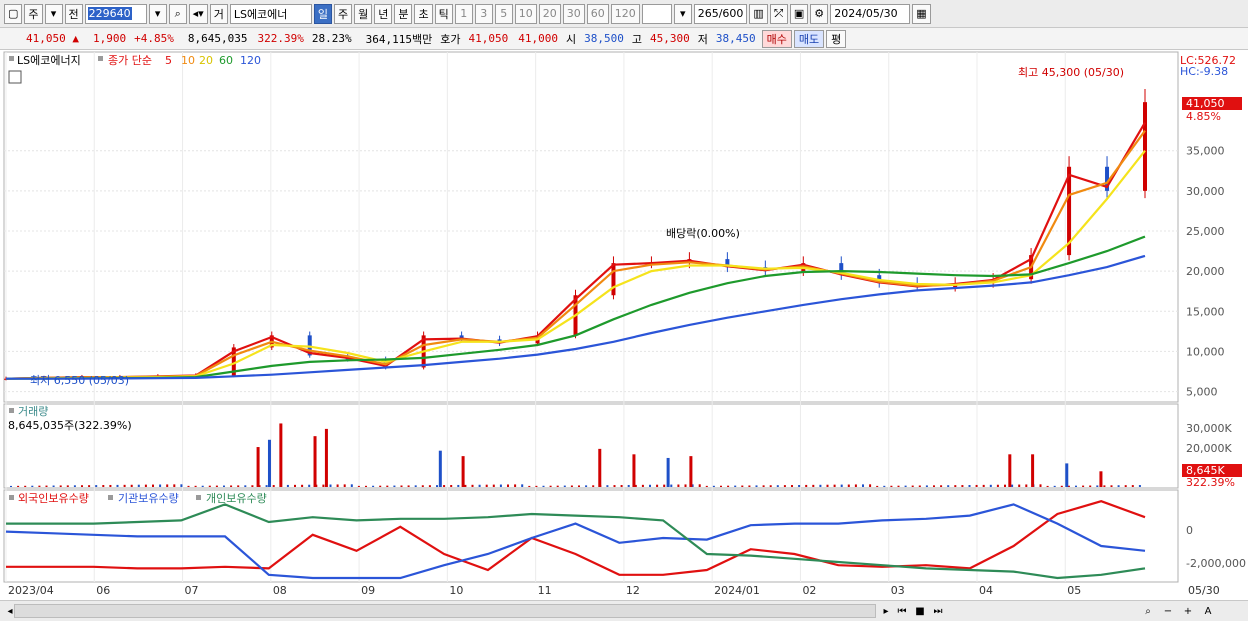 The width and height of the screenshot is (1248, 621). Describe the element at coordinates (130, 60) in the screenshot. I see `legend-ma-label: 종가 단순` at that location.